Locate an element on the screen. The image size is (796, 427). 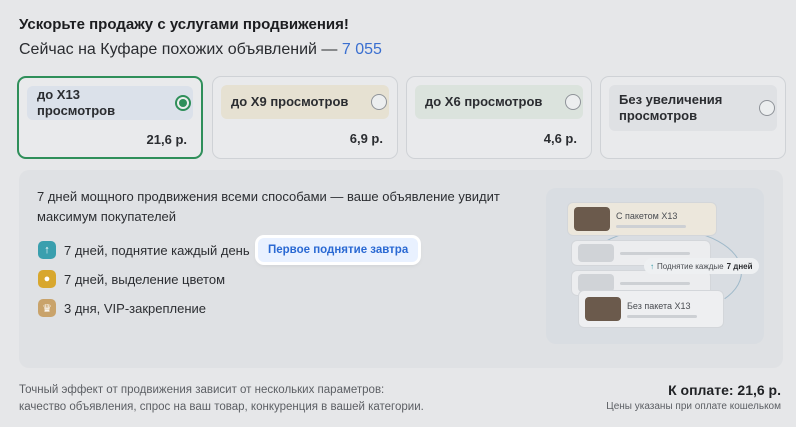
option-label-pill: до Х13 просмотров is located at coordinates (110, 103).